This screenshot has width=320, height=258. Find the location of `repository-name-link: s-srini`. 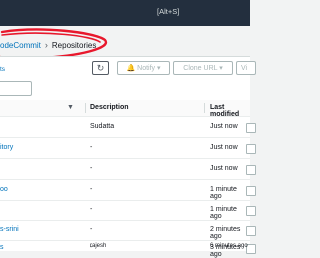

repository-name-link: s-srini is located at coordinates (9, 229).